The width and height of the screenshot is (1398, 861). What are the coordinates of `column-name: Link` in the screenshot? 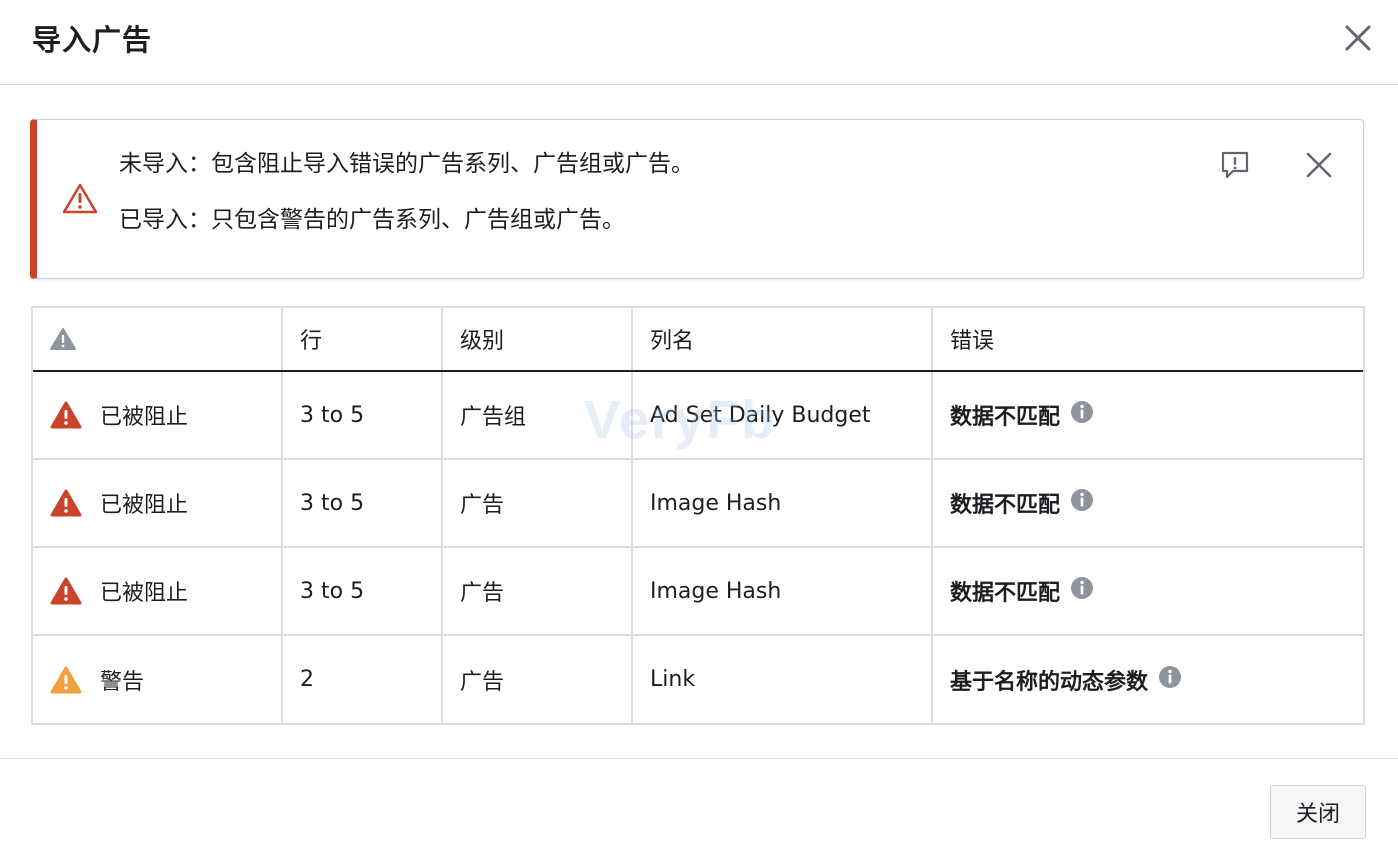 It's located at (673, 679).